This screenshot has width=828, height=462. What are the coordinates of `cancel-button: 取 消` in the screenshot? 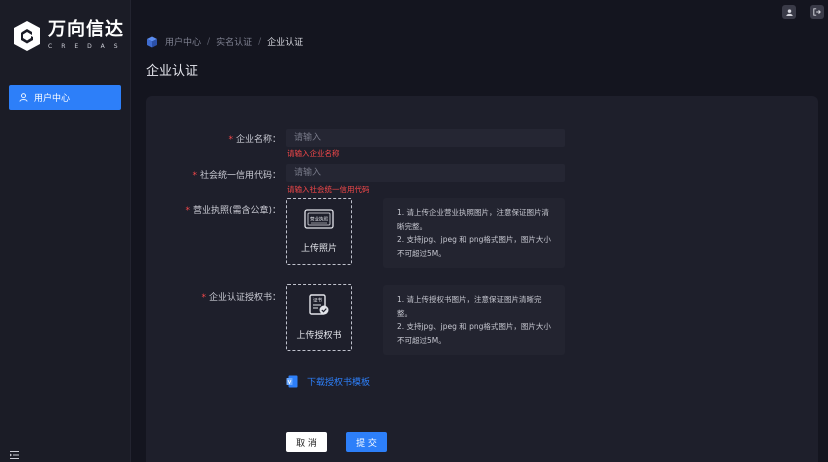 It's located at (306, 442).